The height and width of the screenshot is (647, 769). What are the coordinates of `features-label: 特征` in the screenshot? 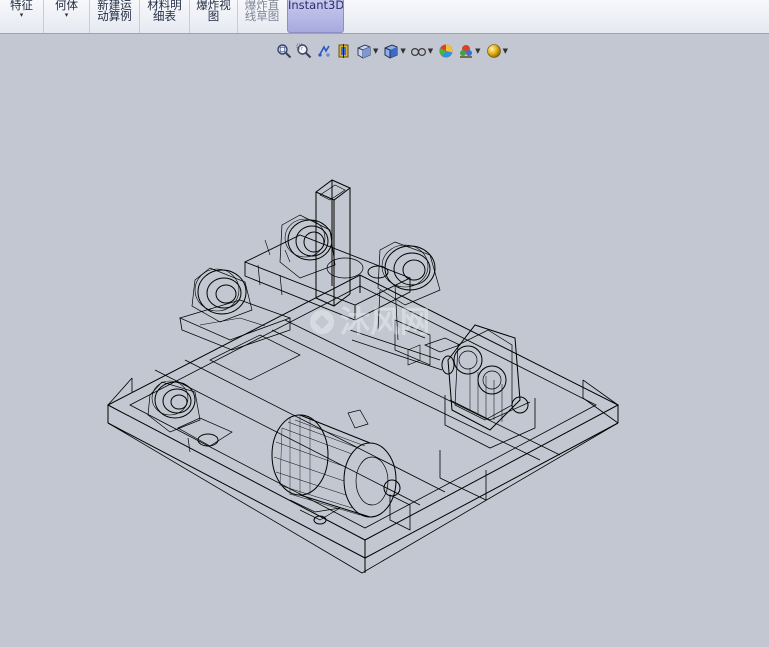 It's located at (21, 6).